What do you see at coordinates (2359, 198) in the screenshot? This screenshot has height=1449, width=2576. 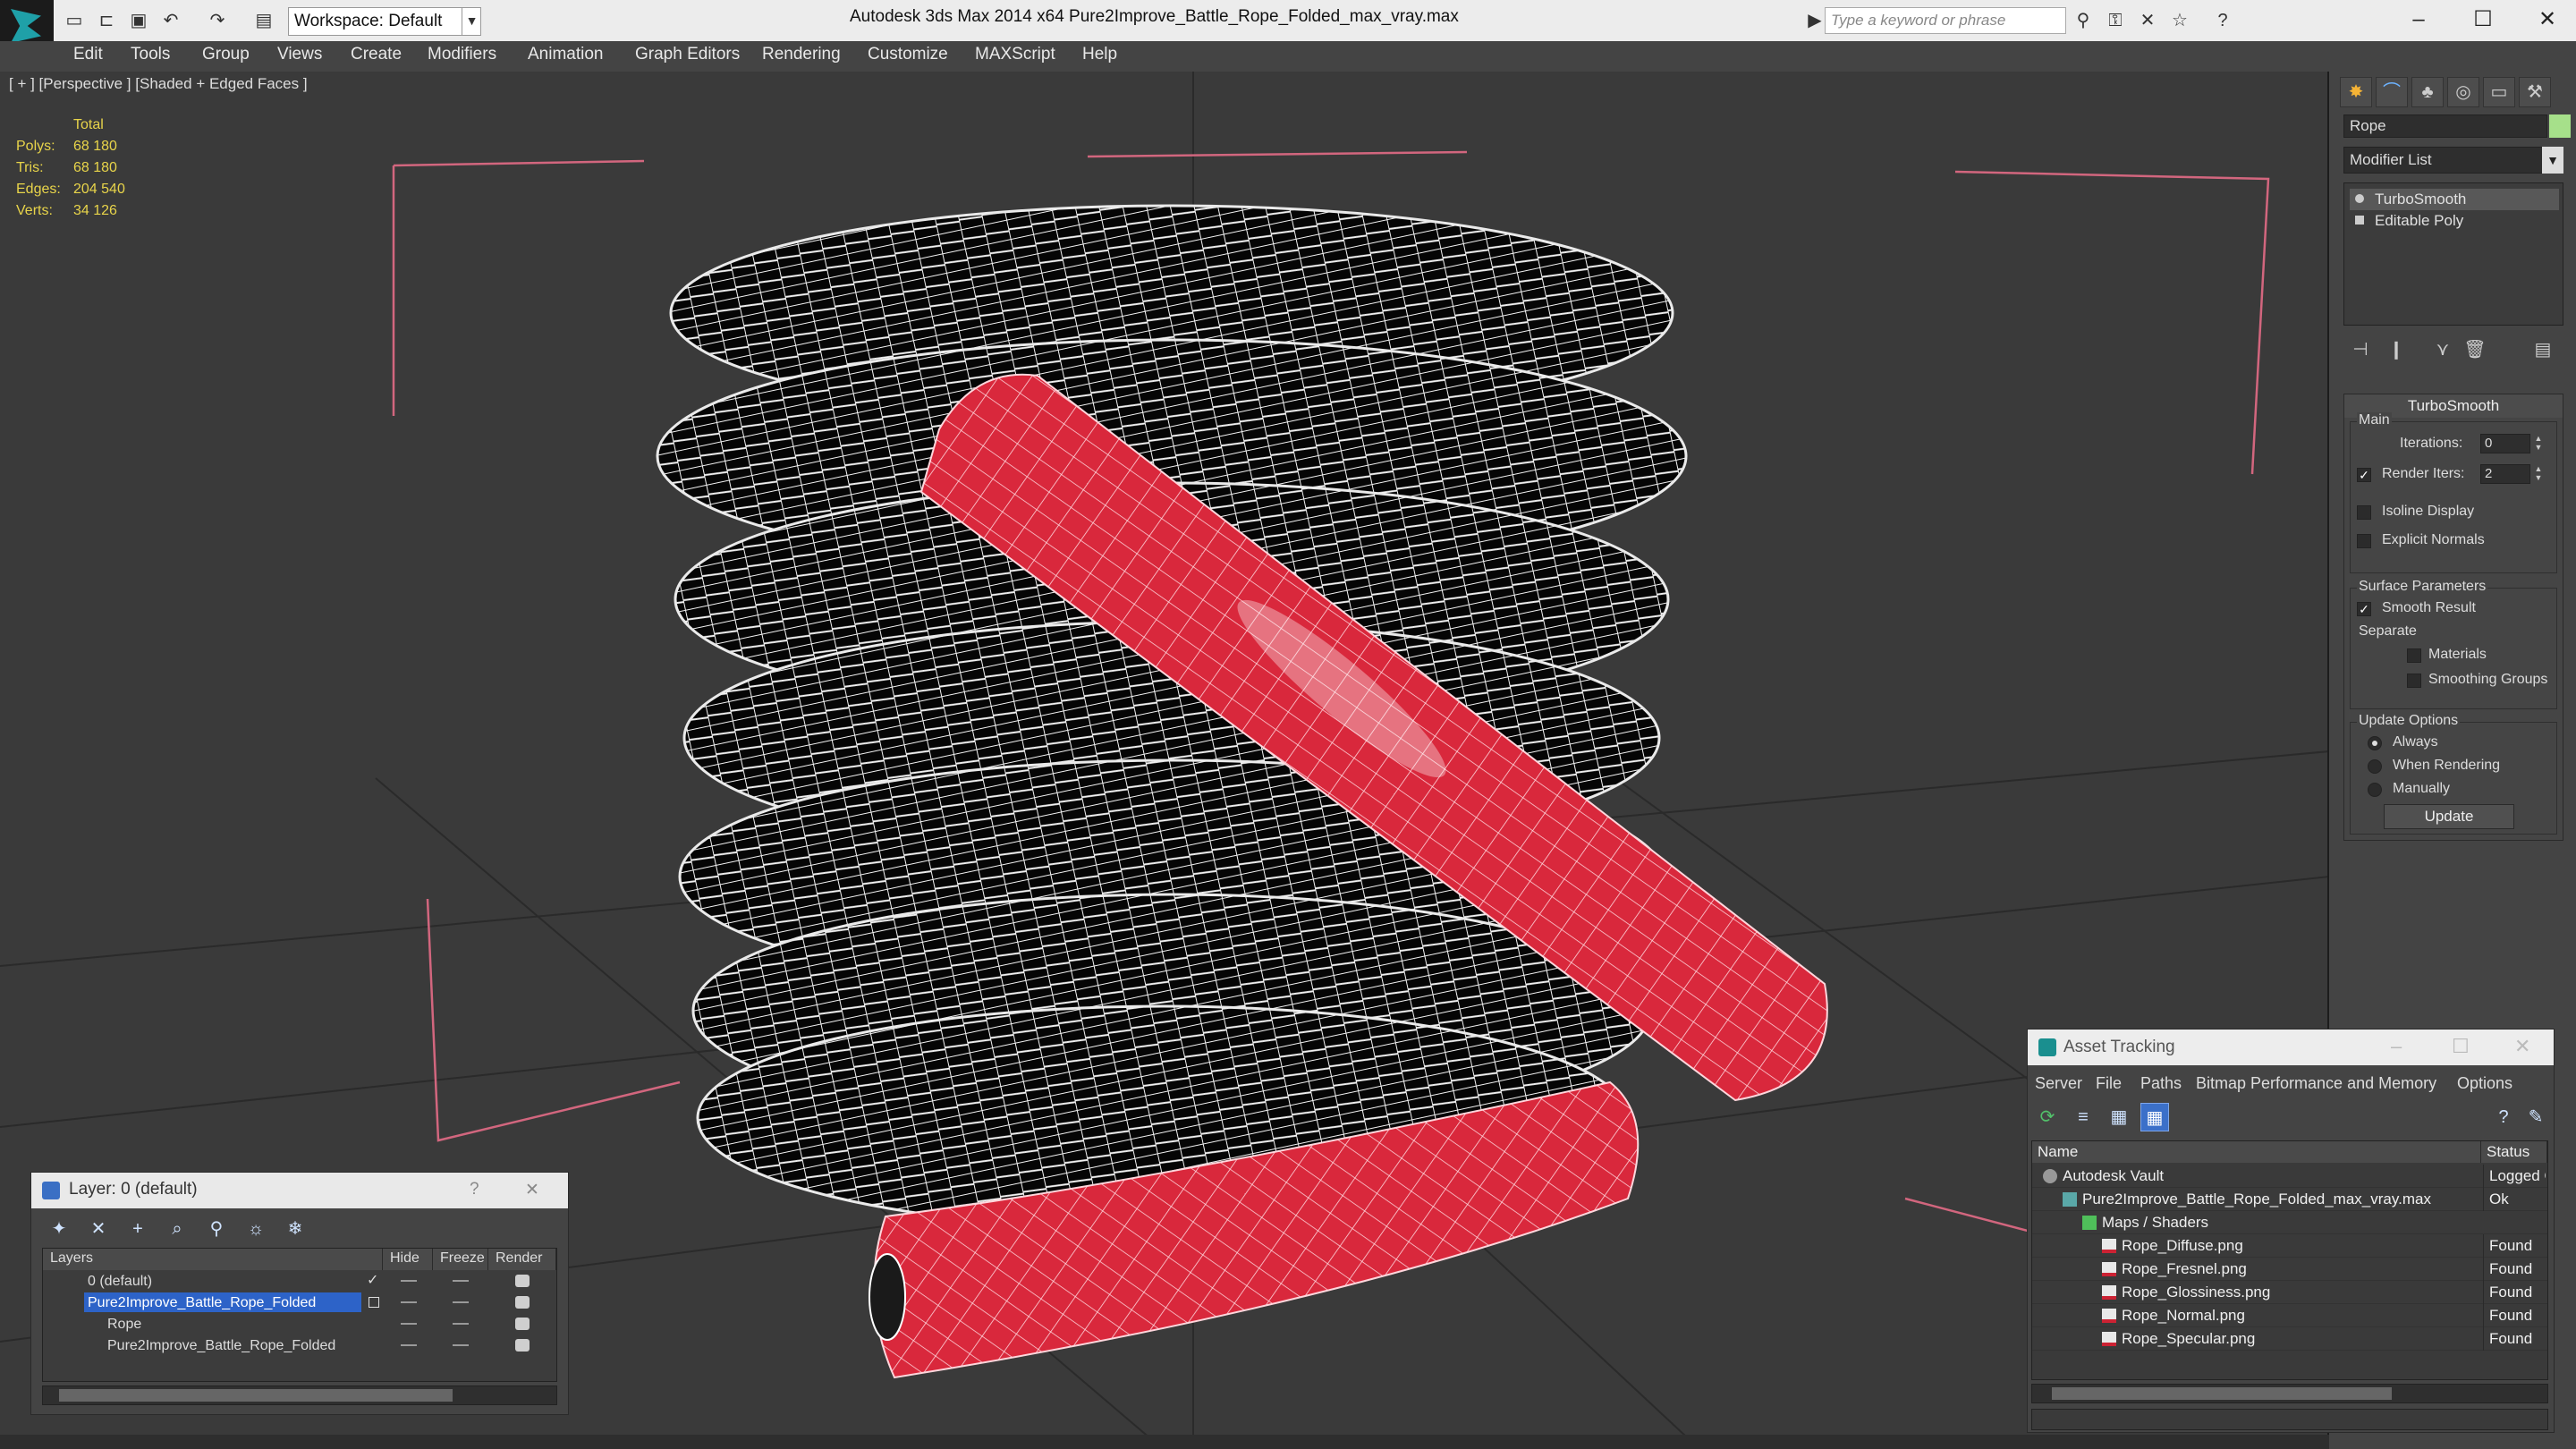 I see `lightbulb-icon` at bounding box center [2359, 198].